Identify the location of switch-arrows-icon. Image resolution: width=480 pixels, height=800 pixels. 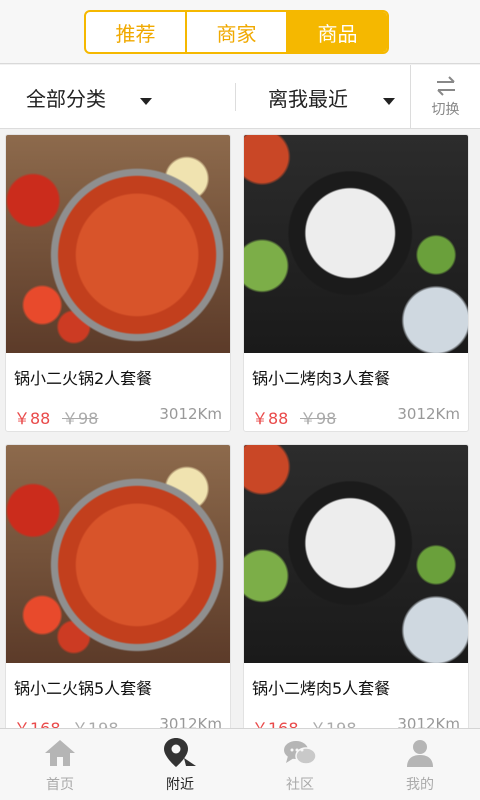
(445, 86).